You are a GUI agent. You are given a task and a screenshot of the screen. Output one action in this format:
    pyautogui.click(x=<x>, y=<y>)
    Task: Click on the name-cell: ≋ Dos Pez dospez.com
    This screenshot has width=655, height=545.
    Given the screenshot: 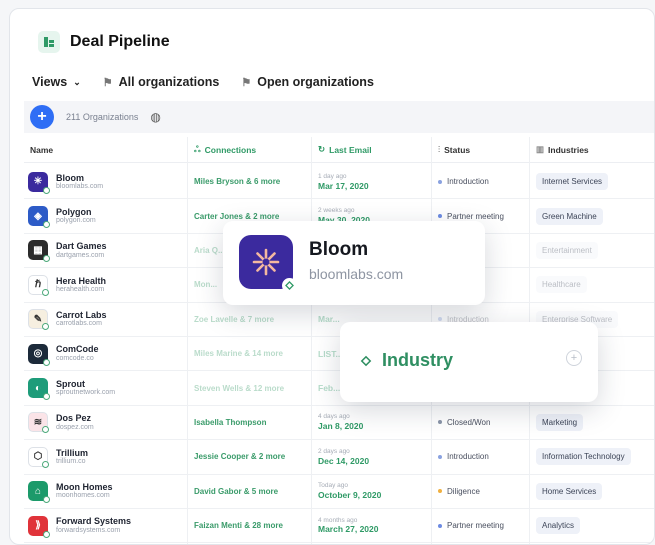 What is the action you would take?
    pyautogui.click(x=61, y=422)
    